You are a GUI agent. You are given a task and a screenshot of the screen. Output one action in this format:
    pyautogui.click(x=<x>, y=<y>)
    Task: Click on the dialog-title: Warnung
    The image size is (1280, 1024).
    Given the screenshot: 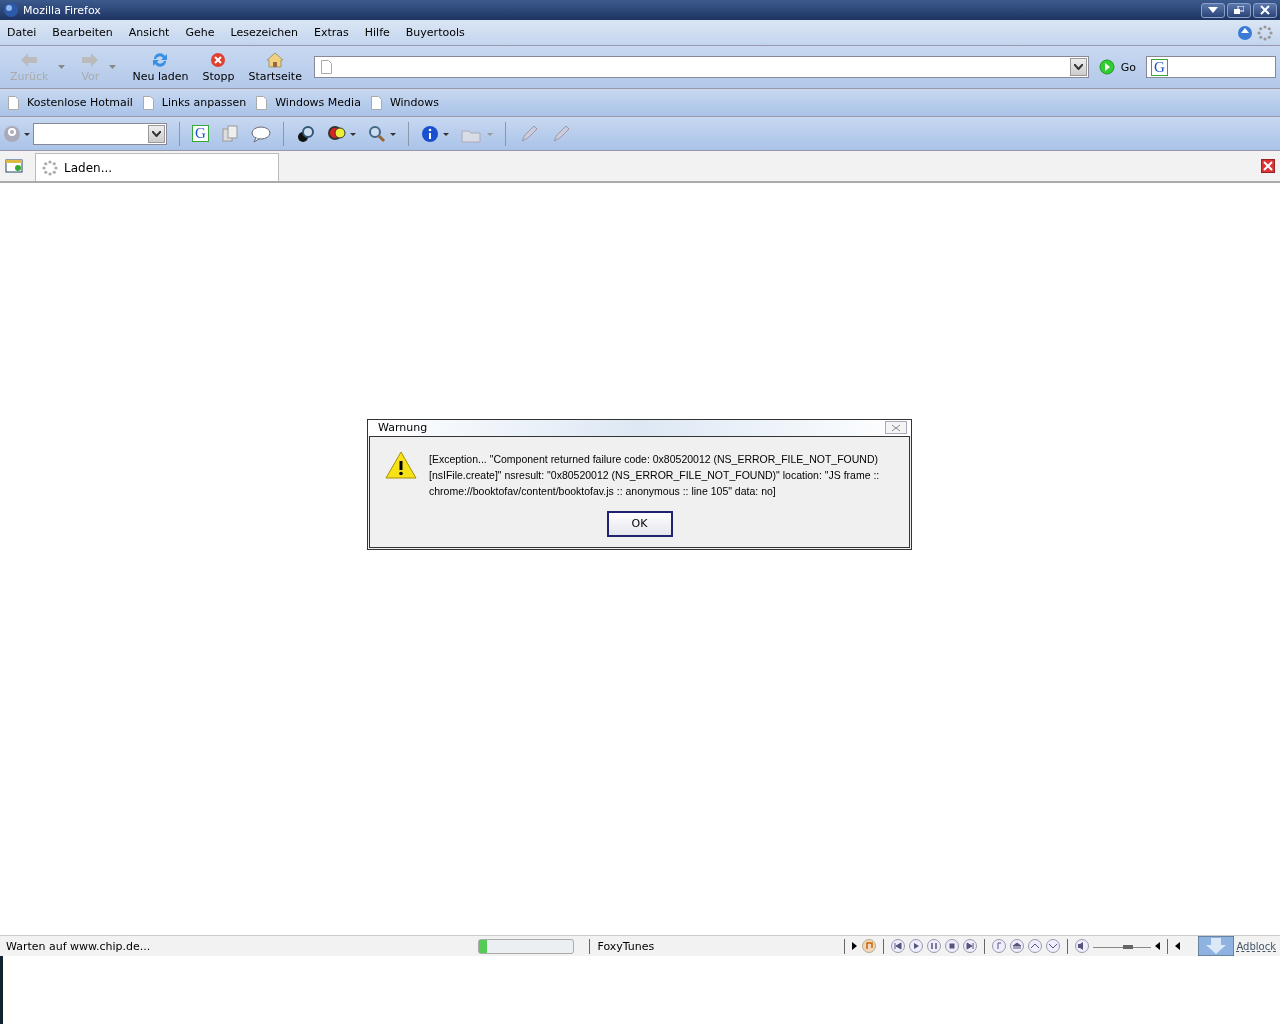 What is the action you would take?
    pyautogui.click(x=403, y=427)
    